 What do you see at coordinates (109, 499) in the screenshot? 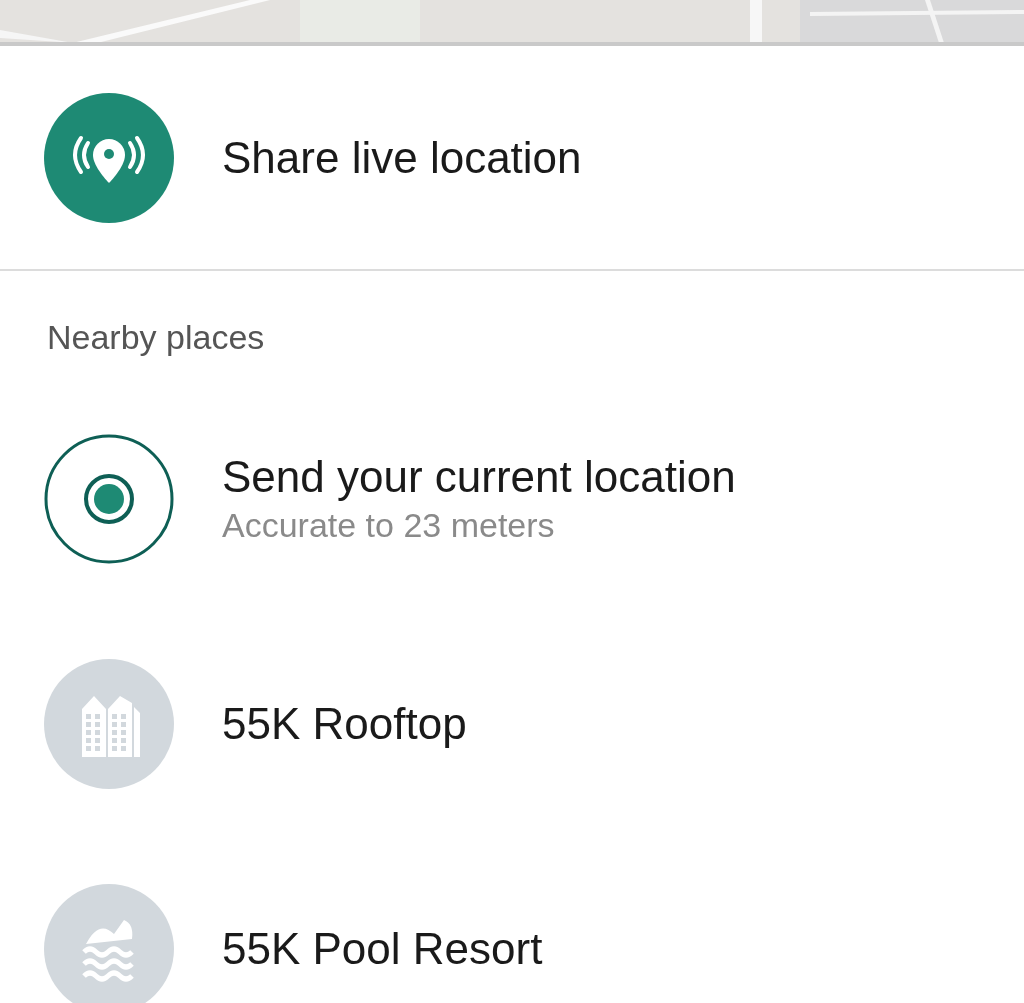
I see `location-target-icon` at bounding box center [109, 499].